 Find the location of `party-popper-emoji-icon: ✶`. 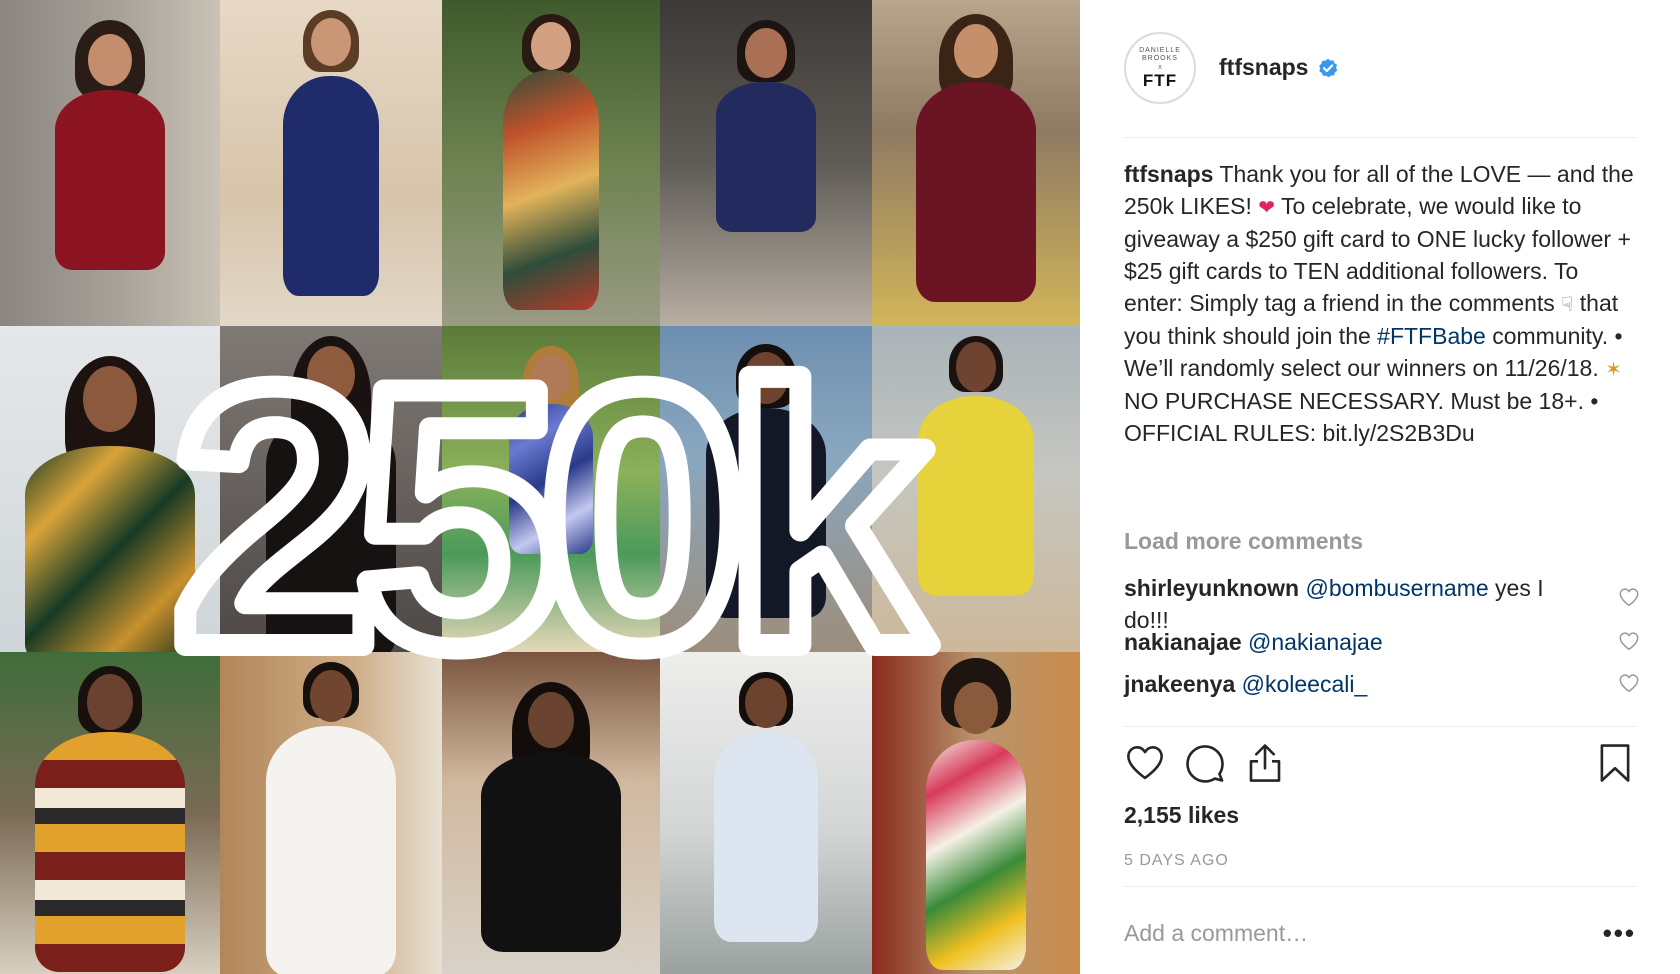

party-popper-emoji-icon: ✶ is located at coordinates (1613, 369).